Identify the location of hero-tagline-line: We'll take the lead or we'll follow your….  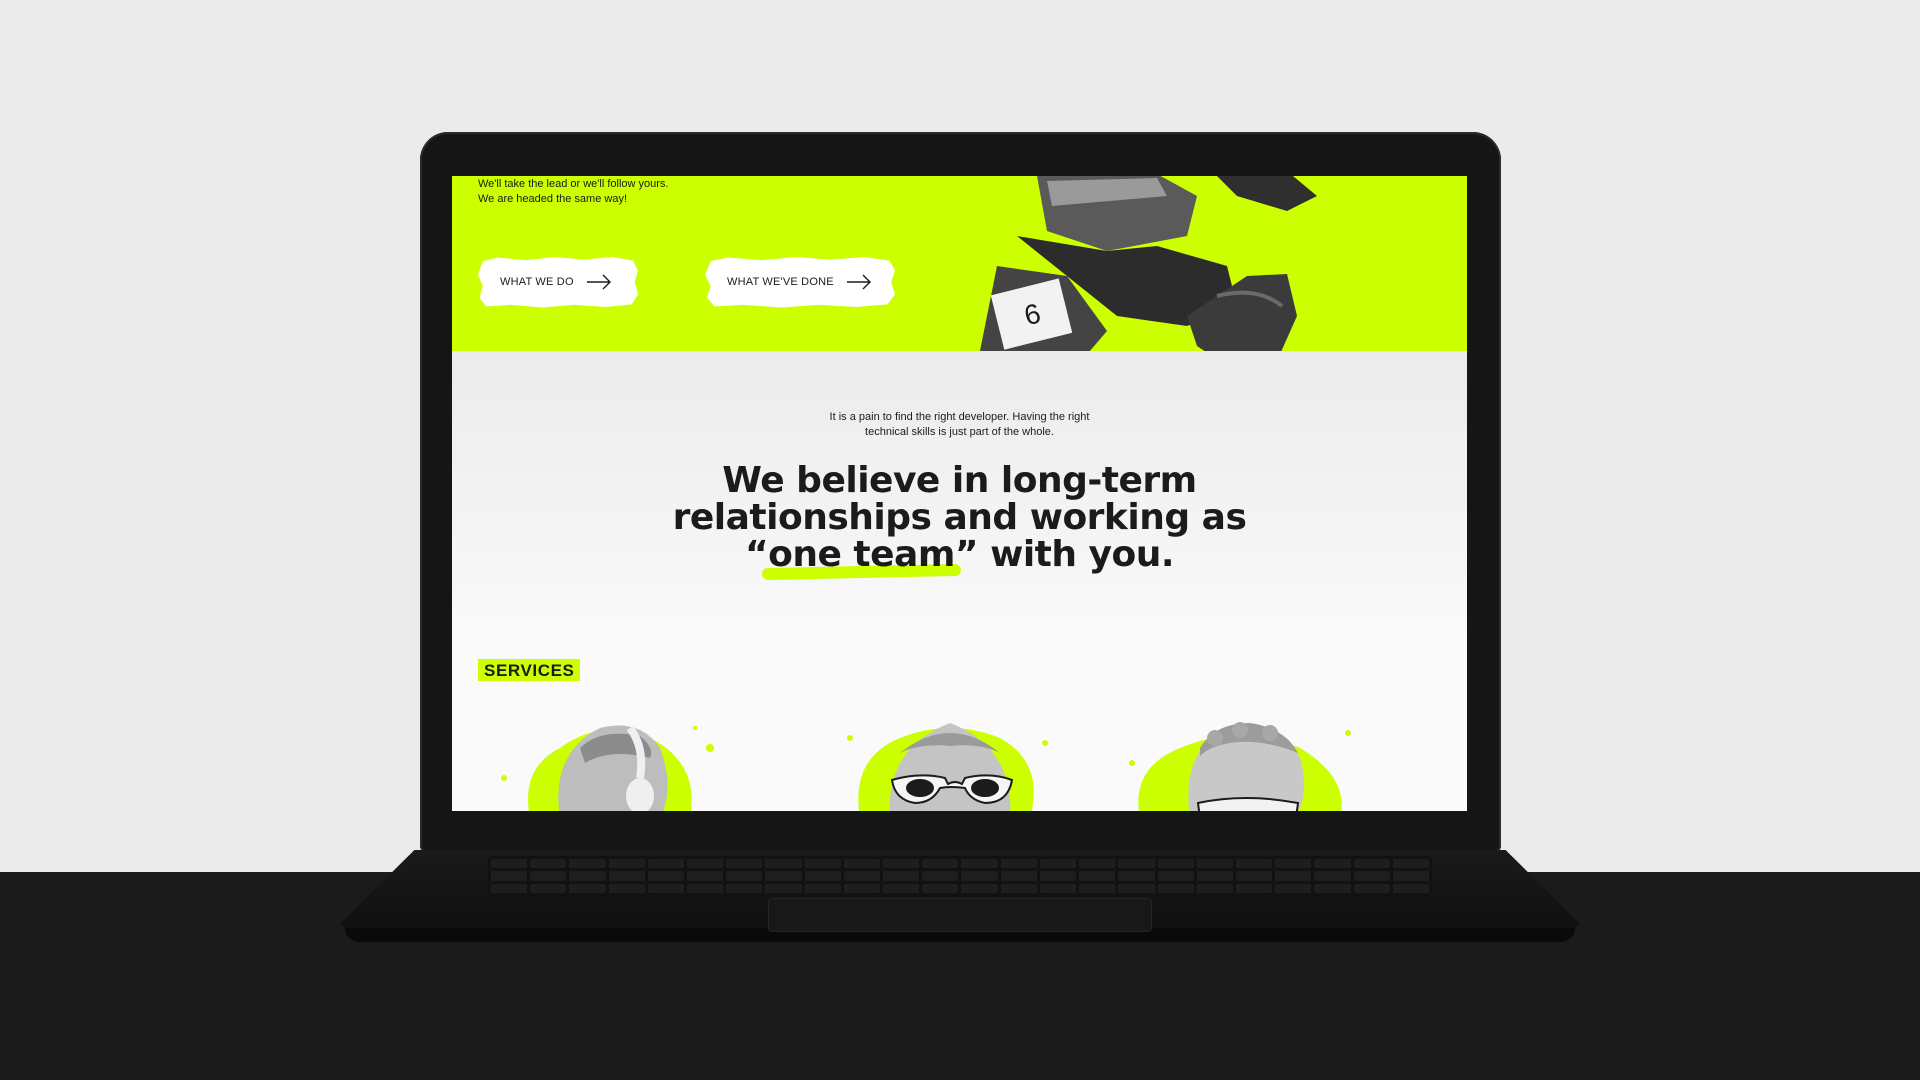
(573, 184).